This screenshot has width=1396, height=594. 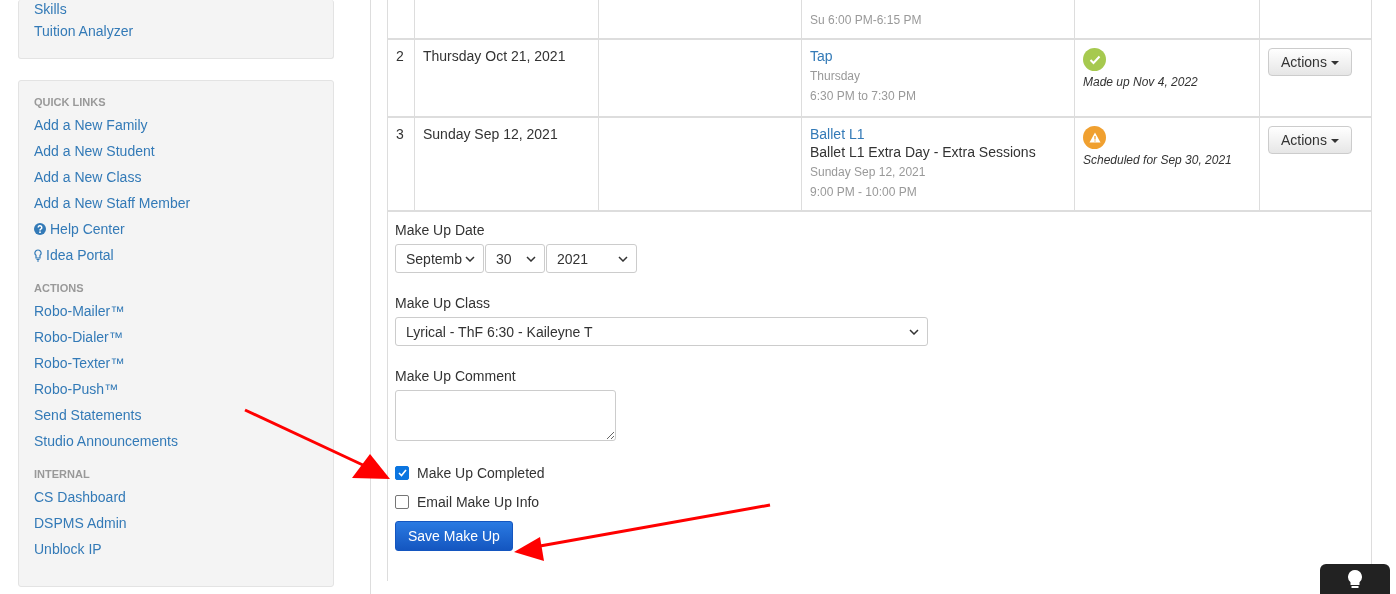 What do you see at coordinates (1094, 59) in the screenshot?
I see `checkmark-icon` at bounding box center [1094, 59].